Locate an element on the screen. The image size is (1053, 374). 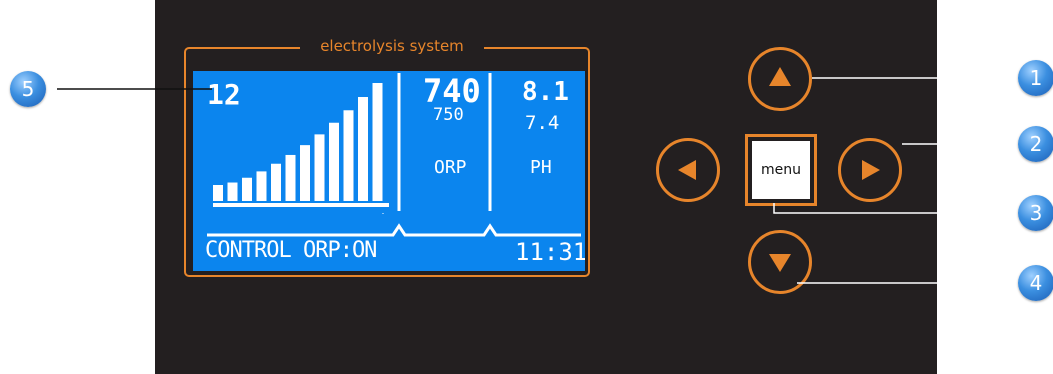
callout-4: 4 is located at coordinates (1035, 283).